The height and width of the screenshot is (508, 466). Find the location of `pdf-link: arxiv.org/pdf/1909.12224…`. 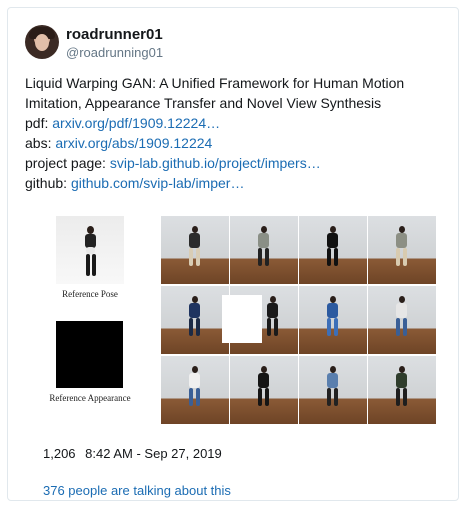

pdf-link: arxiv.org/pdf/1909.12224… is located at coordinates (136, 123).